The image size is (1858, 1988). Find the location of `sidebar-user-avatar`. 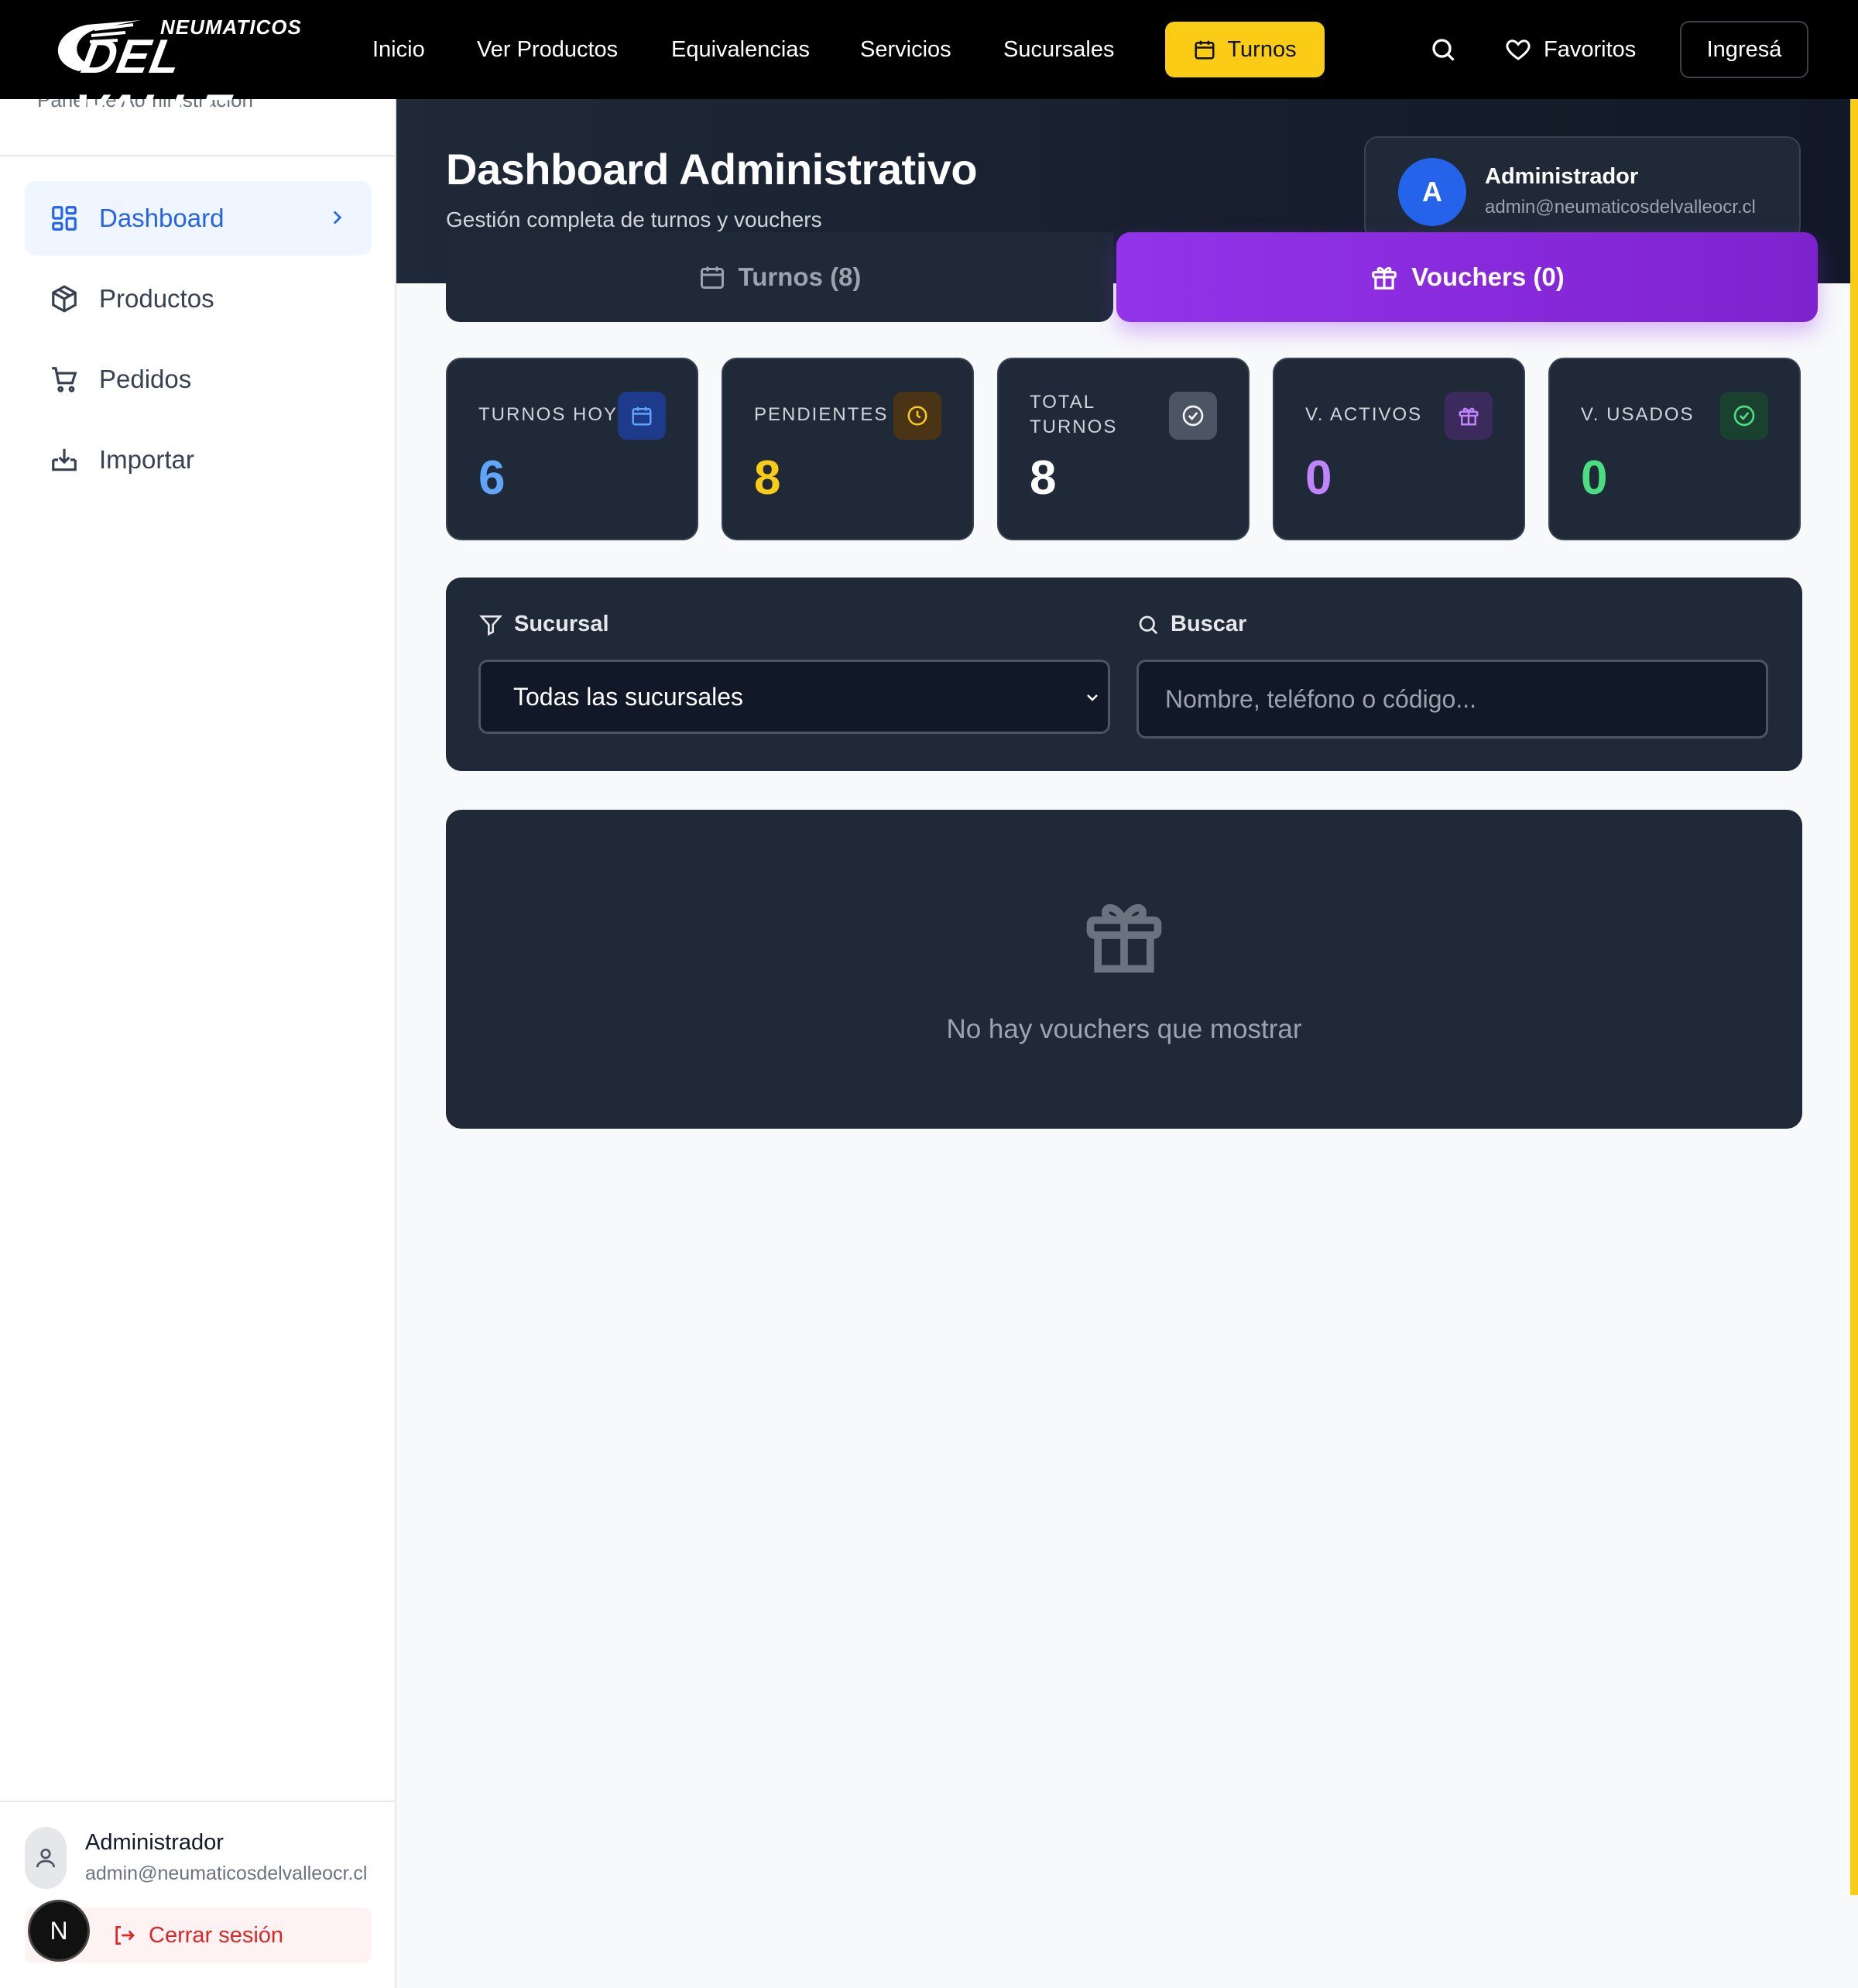

sidebar-user-avatar is located at coordinates (46, 1858).